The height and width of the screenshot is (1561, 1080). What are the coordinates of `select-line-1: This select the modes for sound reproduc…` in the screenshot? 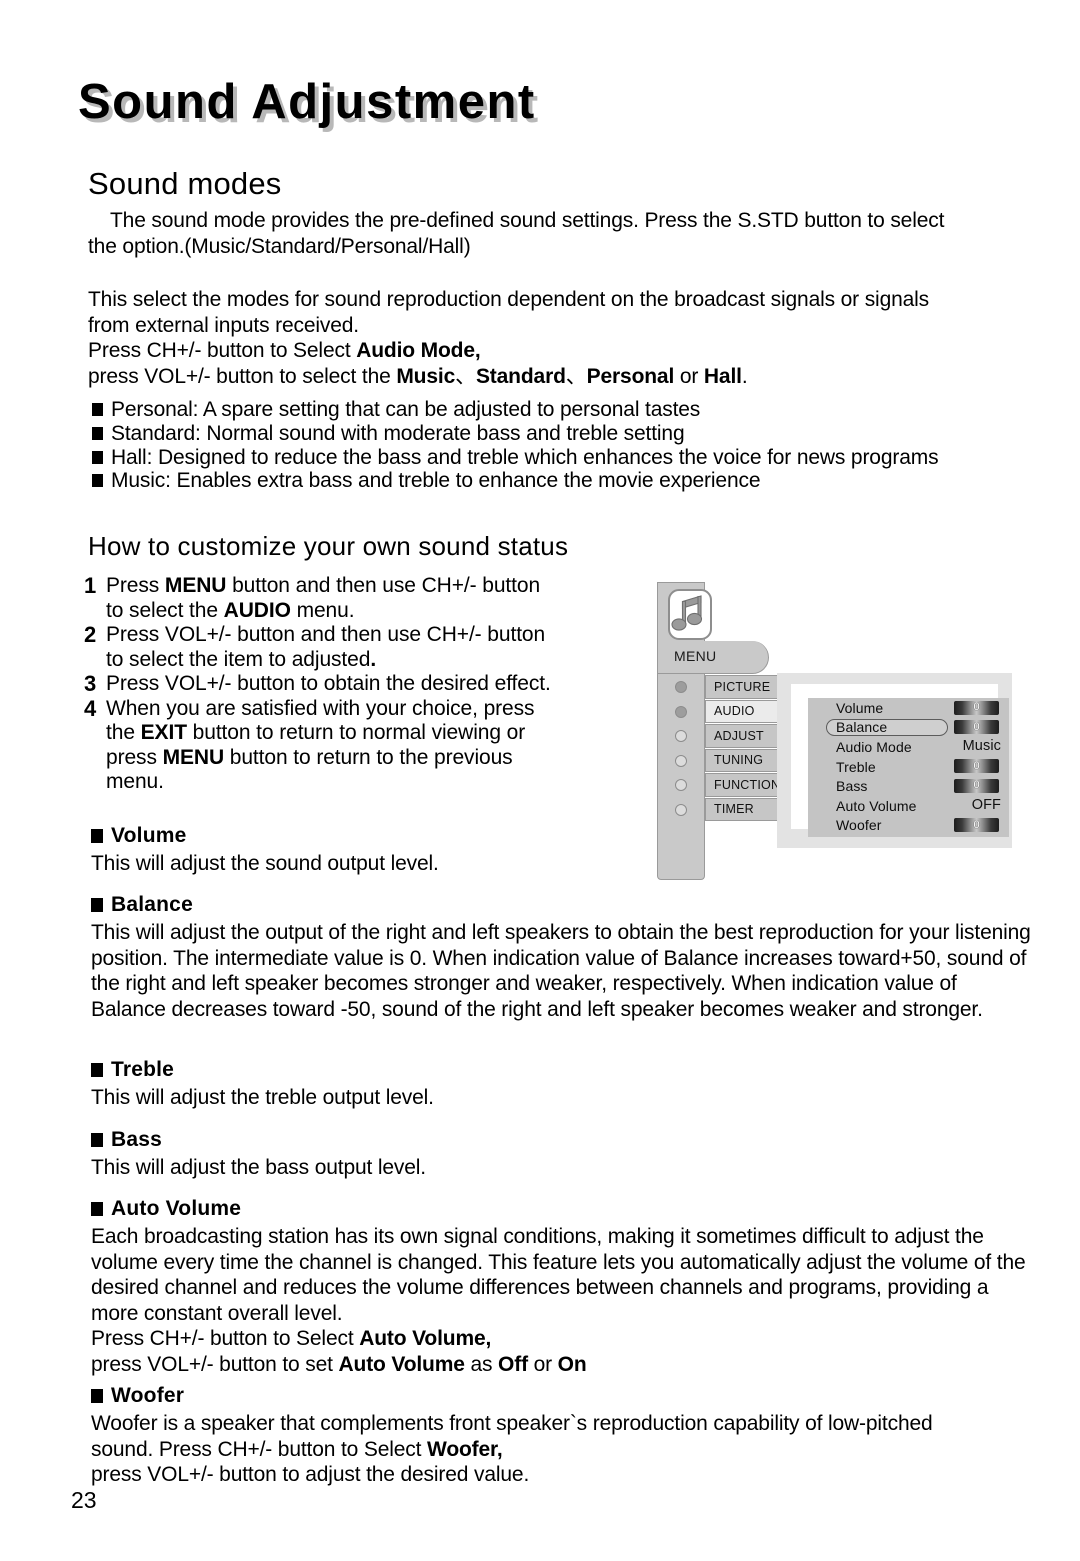 It's located at (509, 299).